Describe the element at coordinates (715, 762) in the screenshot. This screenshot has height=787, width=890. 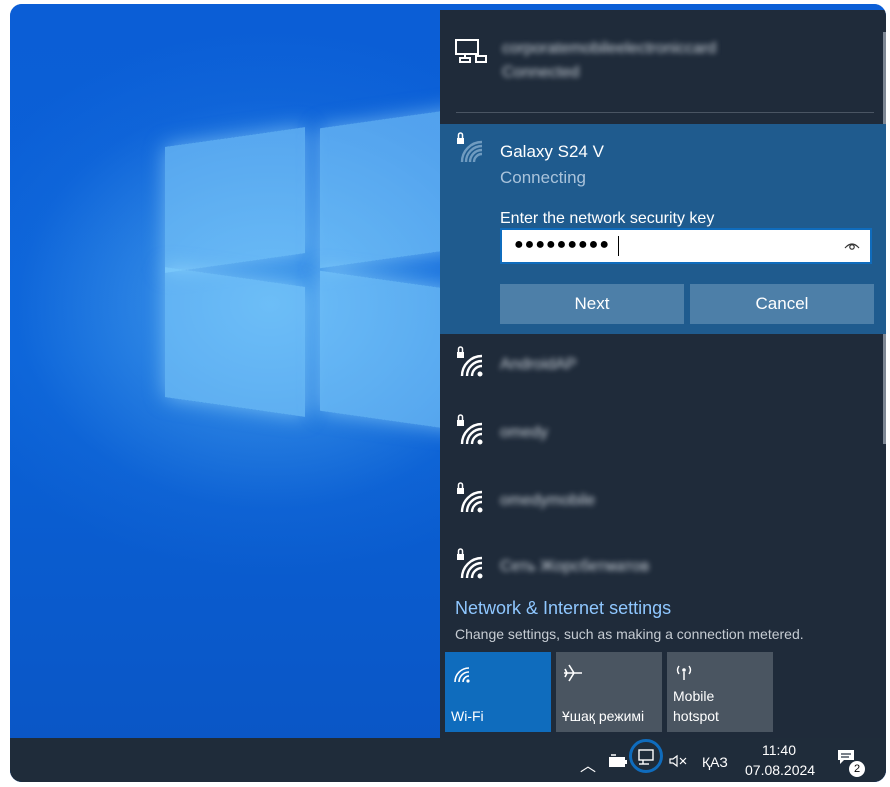
I see `language-indicator: ҚАЗ` at that location.